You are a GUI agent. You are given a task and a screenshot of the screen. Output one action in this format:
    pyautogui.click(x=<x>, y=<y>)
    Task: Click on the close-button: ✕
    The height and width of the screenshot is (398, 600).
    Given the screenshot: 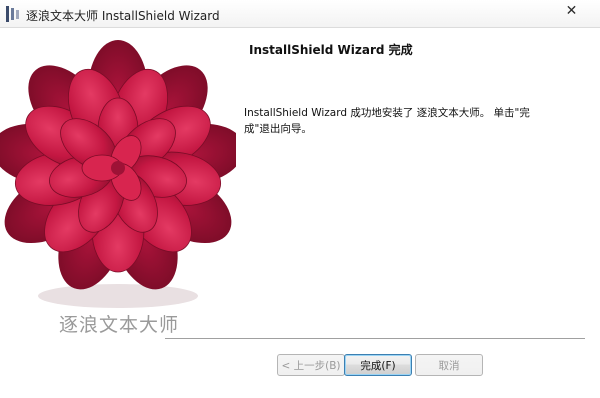 What is the action you would take?
    pyautogui.click(x=571, y=11)
    